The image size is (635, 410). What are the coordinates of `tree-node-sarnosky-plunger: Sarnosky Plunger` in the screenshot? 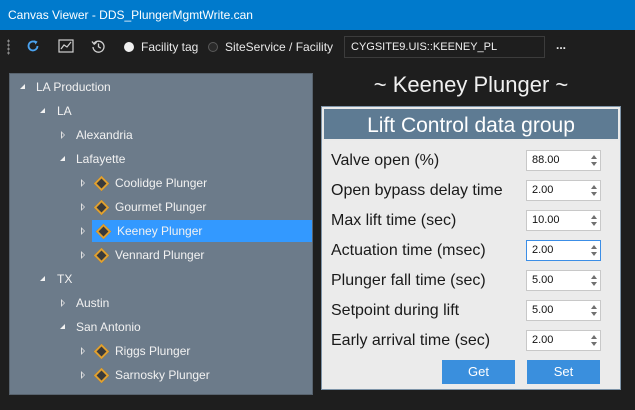 It's located at (194, 375).